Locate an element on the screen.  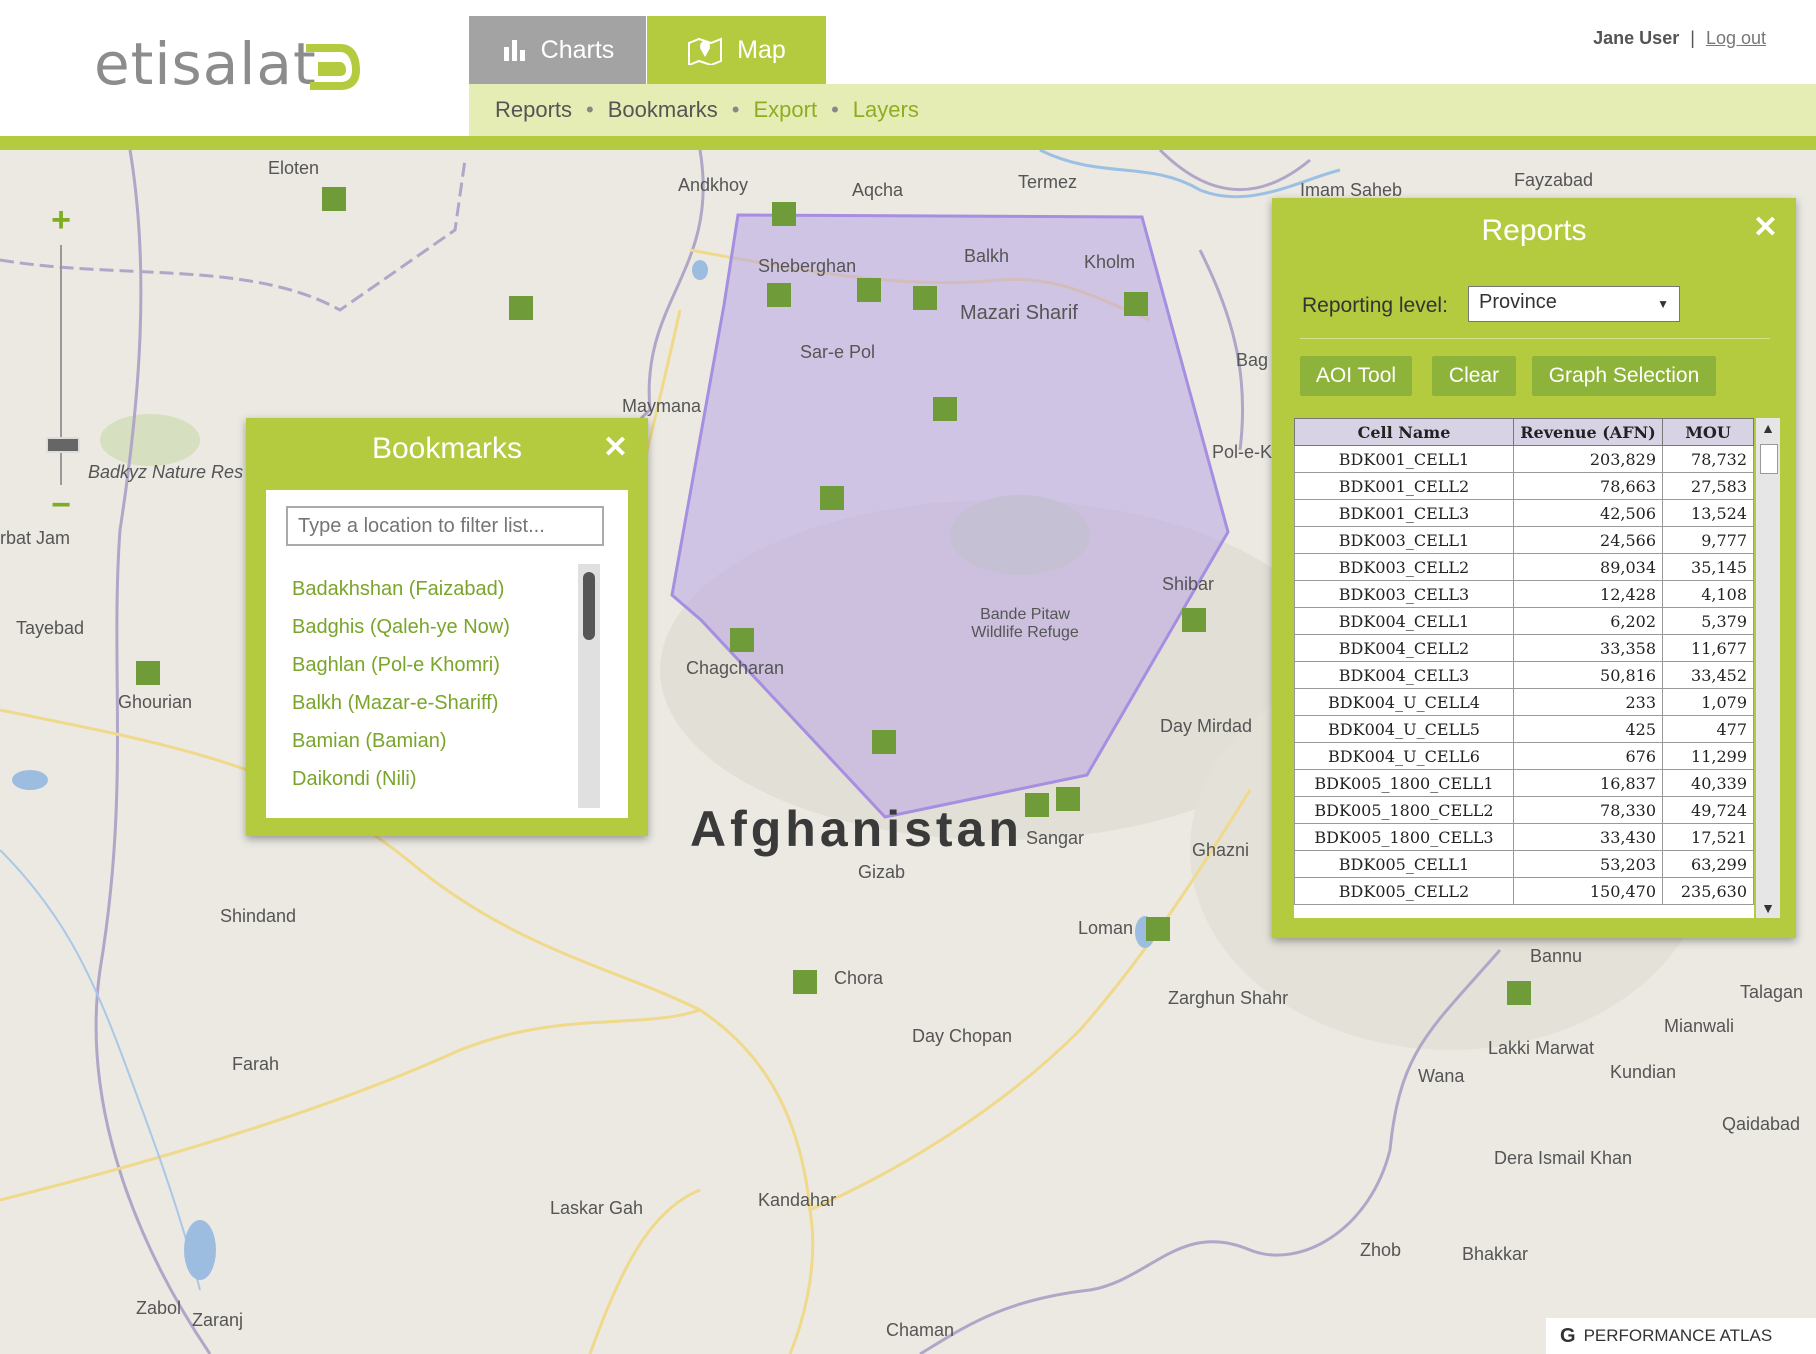
table-row: BDK004_U_CELL4 233 1,079 is located at coordinates (1524, 702).